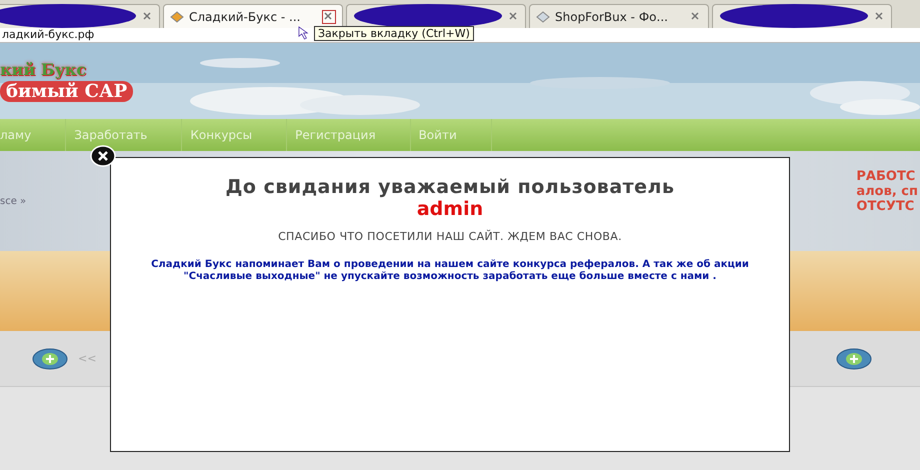 The width and height of the screenshot is (920, 470). Describe the element at coordinates (450, 209) in the screenshot. I see `username: admin` at that location.